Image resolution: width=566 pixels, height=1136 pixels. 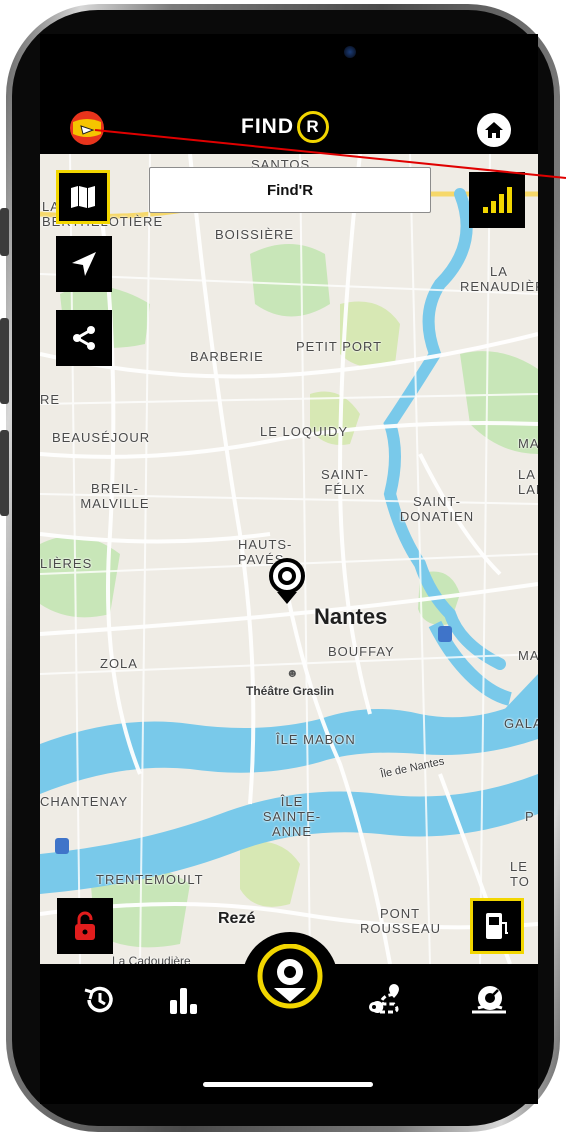 I want to click on home-icon, so click(x=494, y=130).